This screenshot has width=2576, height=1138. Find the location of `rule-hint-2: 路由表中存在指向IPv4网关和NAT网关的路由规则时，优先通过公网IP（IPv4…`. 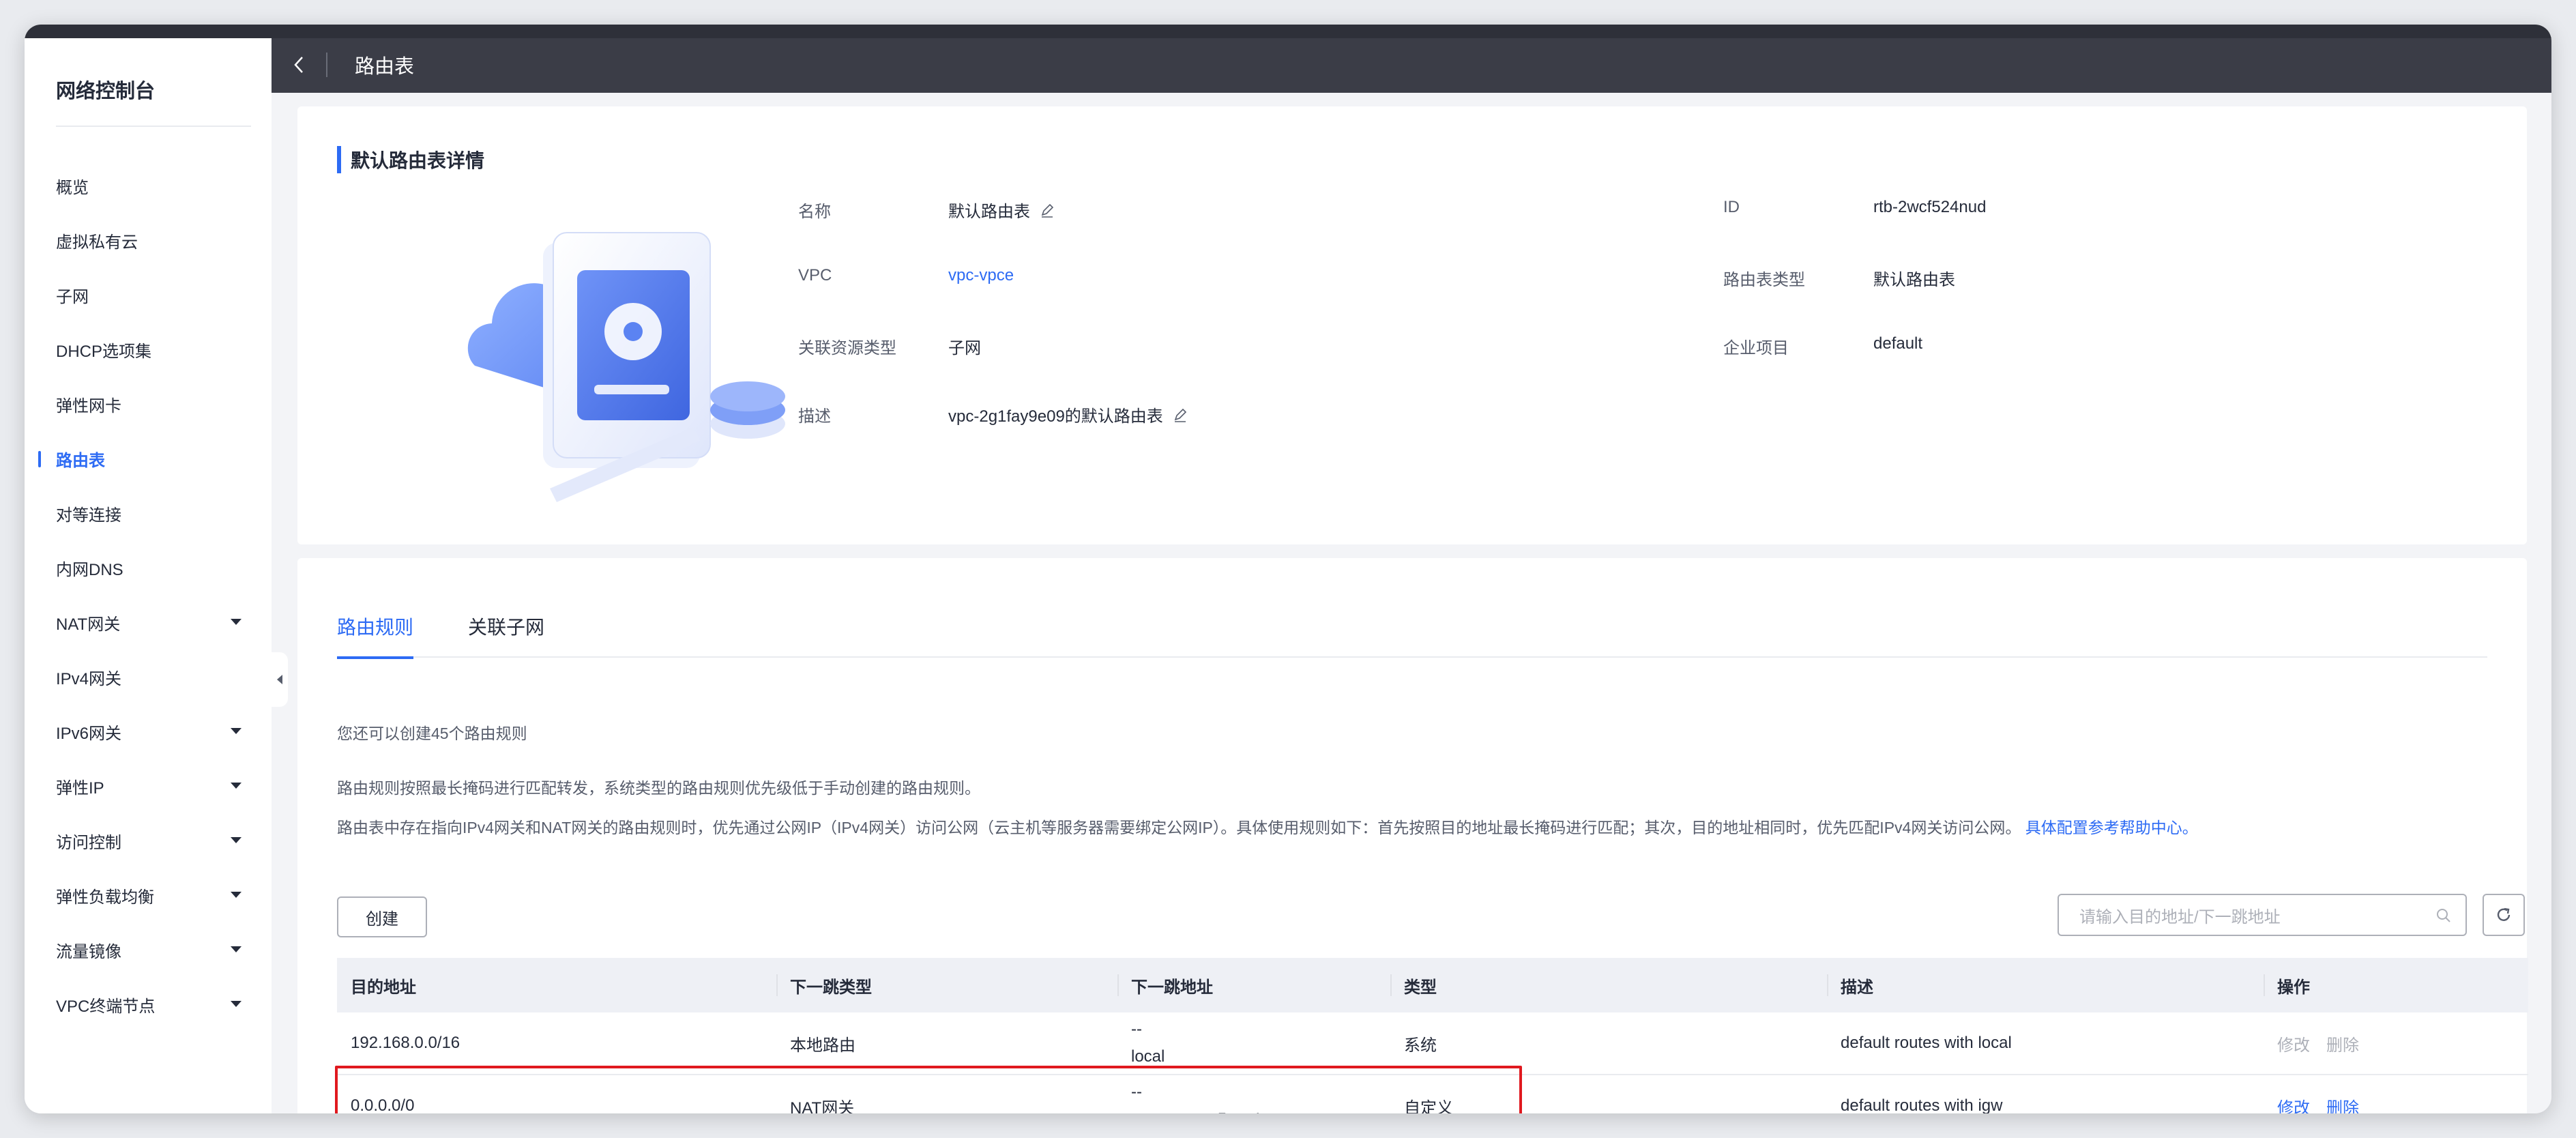

rule-hint-2: 路由表中存在指向IPv4网关和NAT网关的路由规则时，优先通过公网IP（IPv4… is located at coordinates (1267, 826).